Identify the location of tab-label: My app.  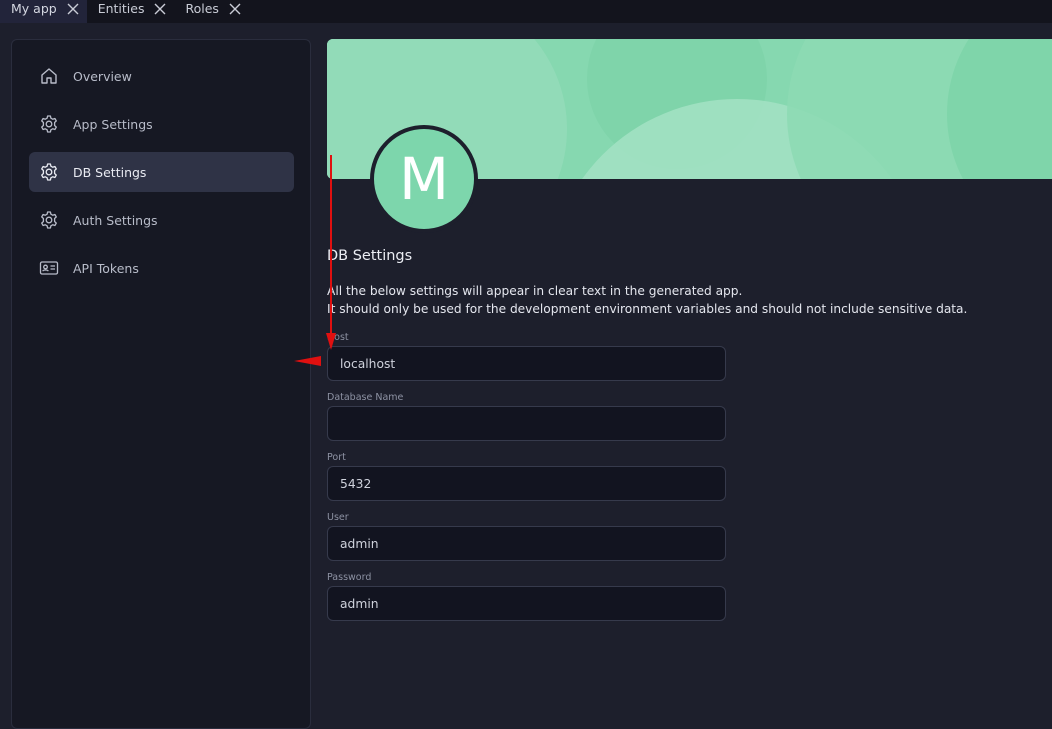
(34, 8).